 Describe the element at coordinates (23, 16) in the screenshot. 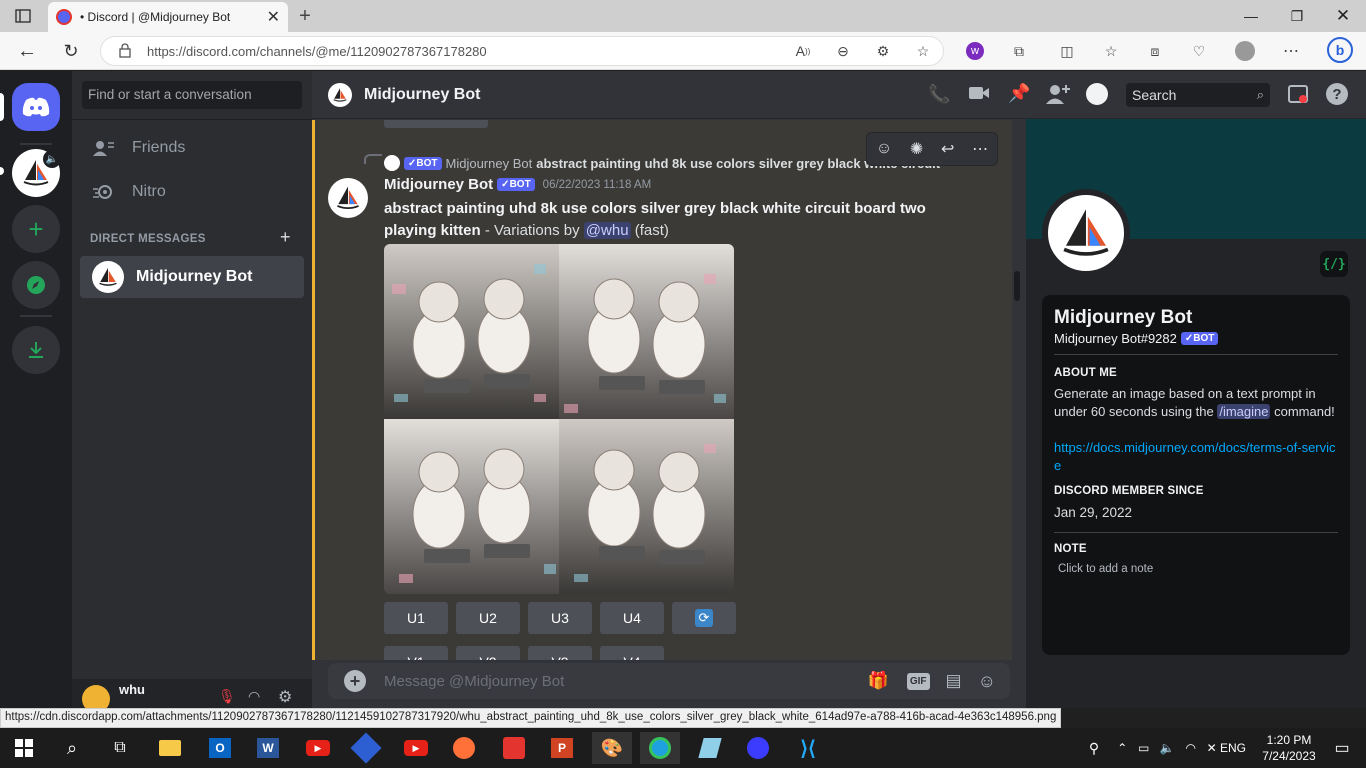

I see `tab-actions-icon` at that location.